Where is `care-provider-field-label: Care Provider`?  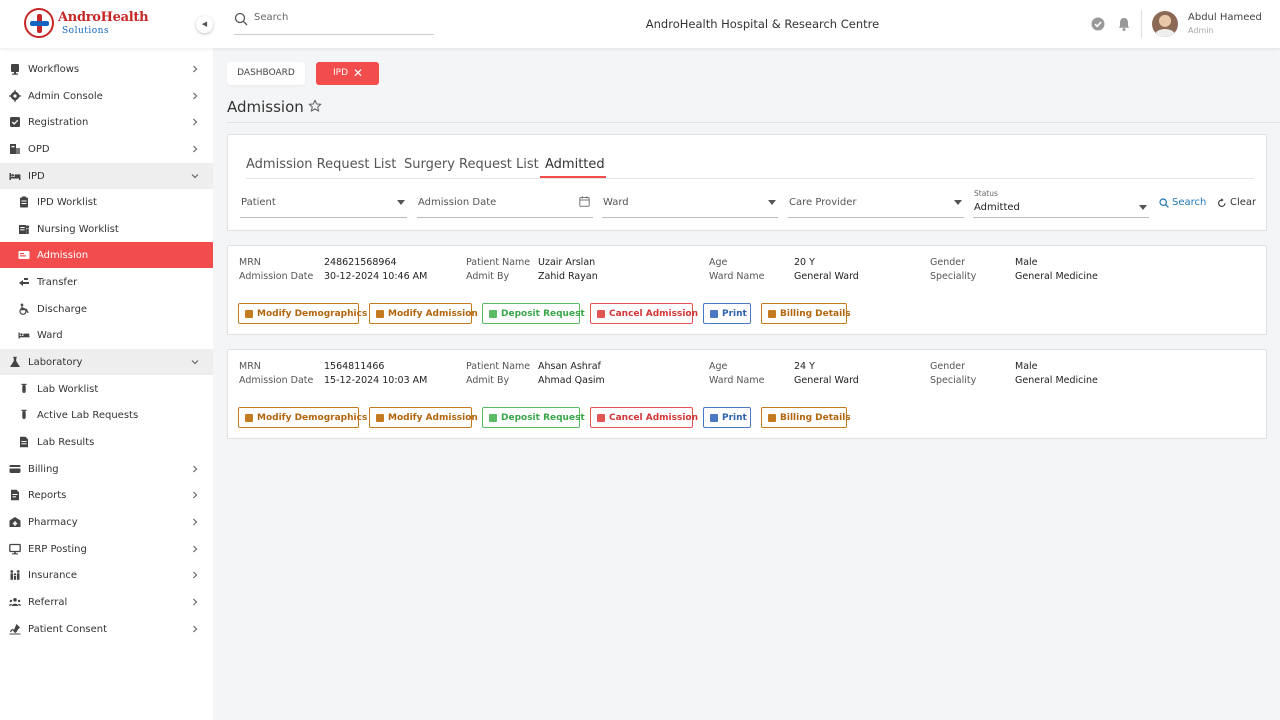 care-provider-field-label: Care Provider is located at coordinates (823, 202).